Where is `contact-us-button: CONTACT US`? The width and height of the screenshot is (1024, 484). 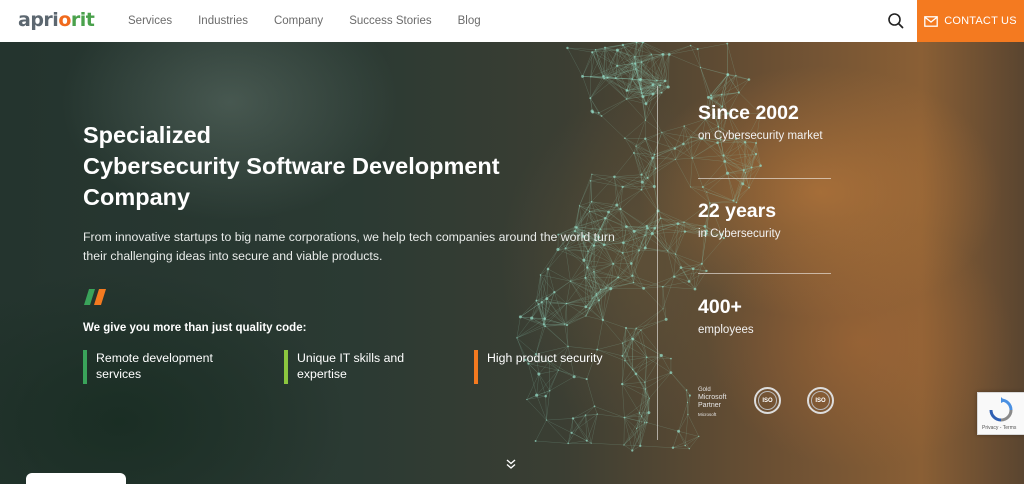 contact-us-button: CONTACT US is located at coordinates (970, 21).